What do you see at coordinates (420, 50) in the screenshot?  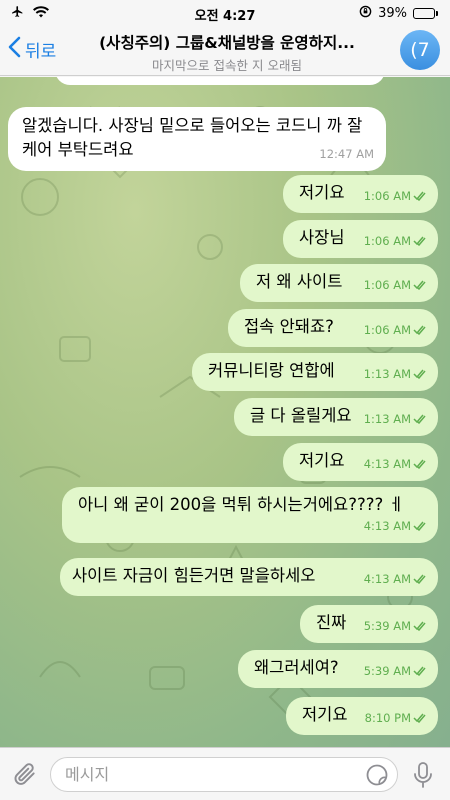 I see `avatar: (7` at bounding box center [420, 50].